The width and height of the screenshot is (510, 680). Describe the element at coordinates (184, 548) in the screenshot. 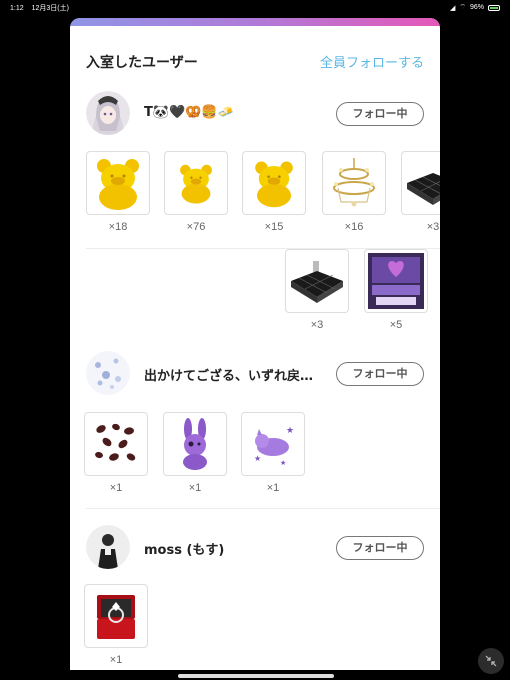

I see `user-name: moss (もす)` at that location.